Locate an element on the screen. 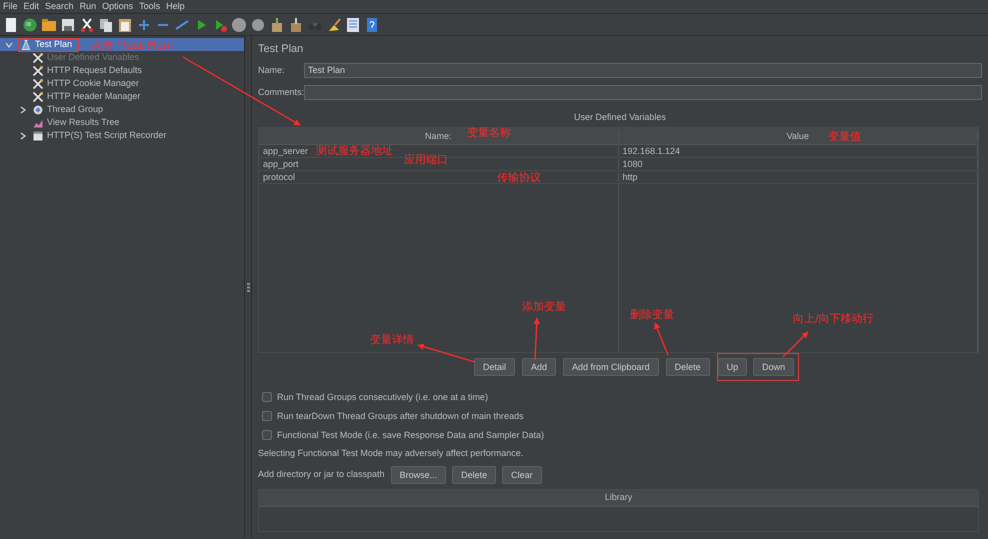 The width and height of the screenshot is (988, 539). globe-icon is located at coordinates (30, 24).